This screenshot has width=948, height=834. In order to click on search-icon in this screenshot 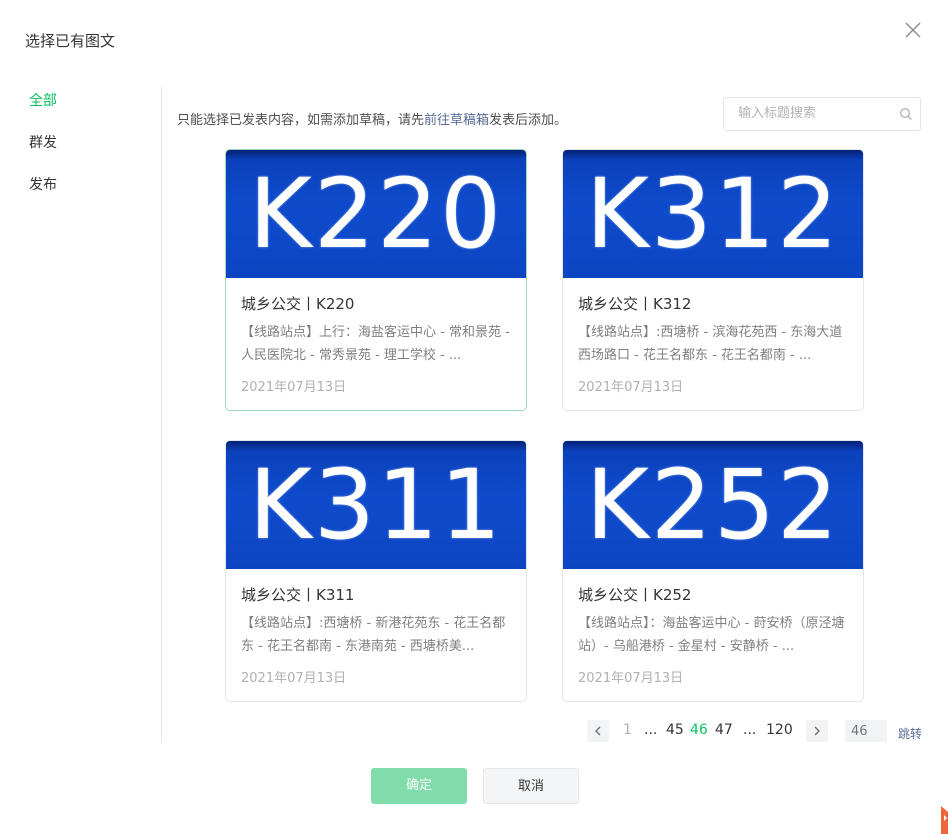, I will do `click(906, 114)`.